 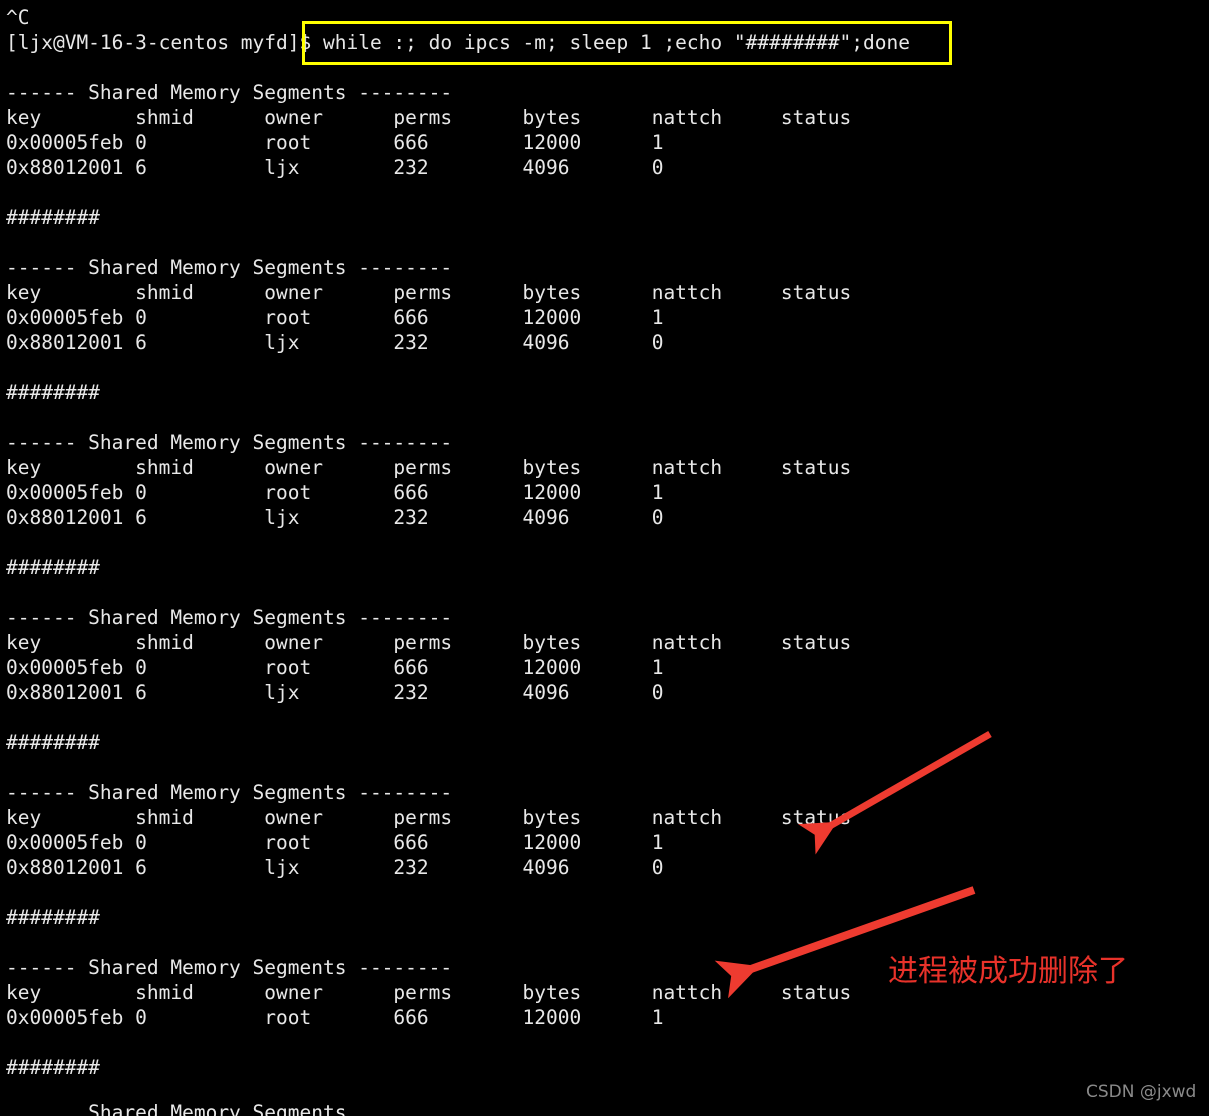 What do you see at coordinates (176, 1108) in the screenshot?
I see `terminal-line: Shared Memory Segments` at bounding box center [176, 1108].